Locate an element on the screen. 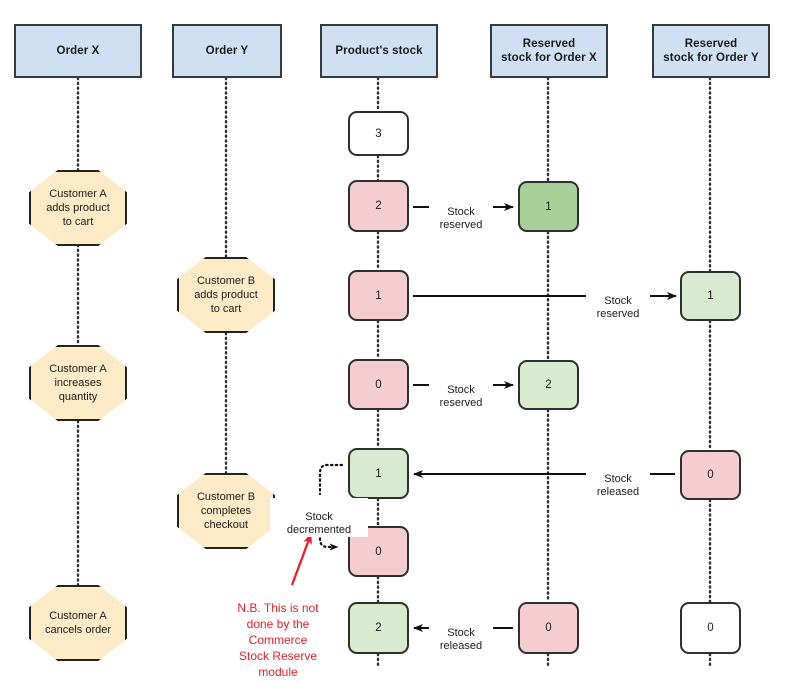 The image size is (789, 684). edge-label-stock-reserved-2: Stock reserved is located at coordinates (618, 301).